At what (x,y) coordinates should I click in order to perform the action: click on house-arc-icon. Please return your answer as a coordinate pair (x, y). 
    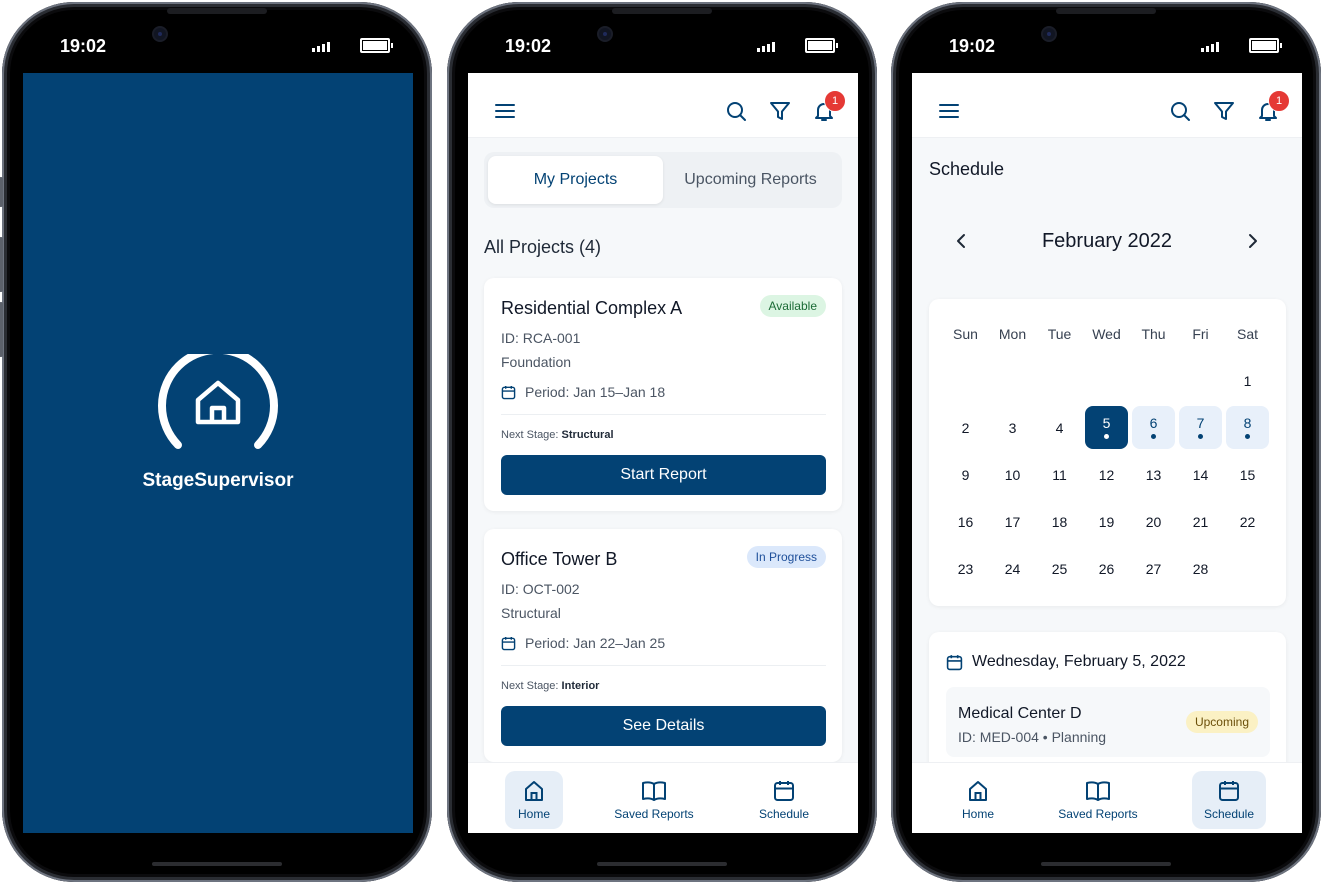
    Looking at the image, I should click on (218, 398).